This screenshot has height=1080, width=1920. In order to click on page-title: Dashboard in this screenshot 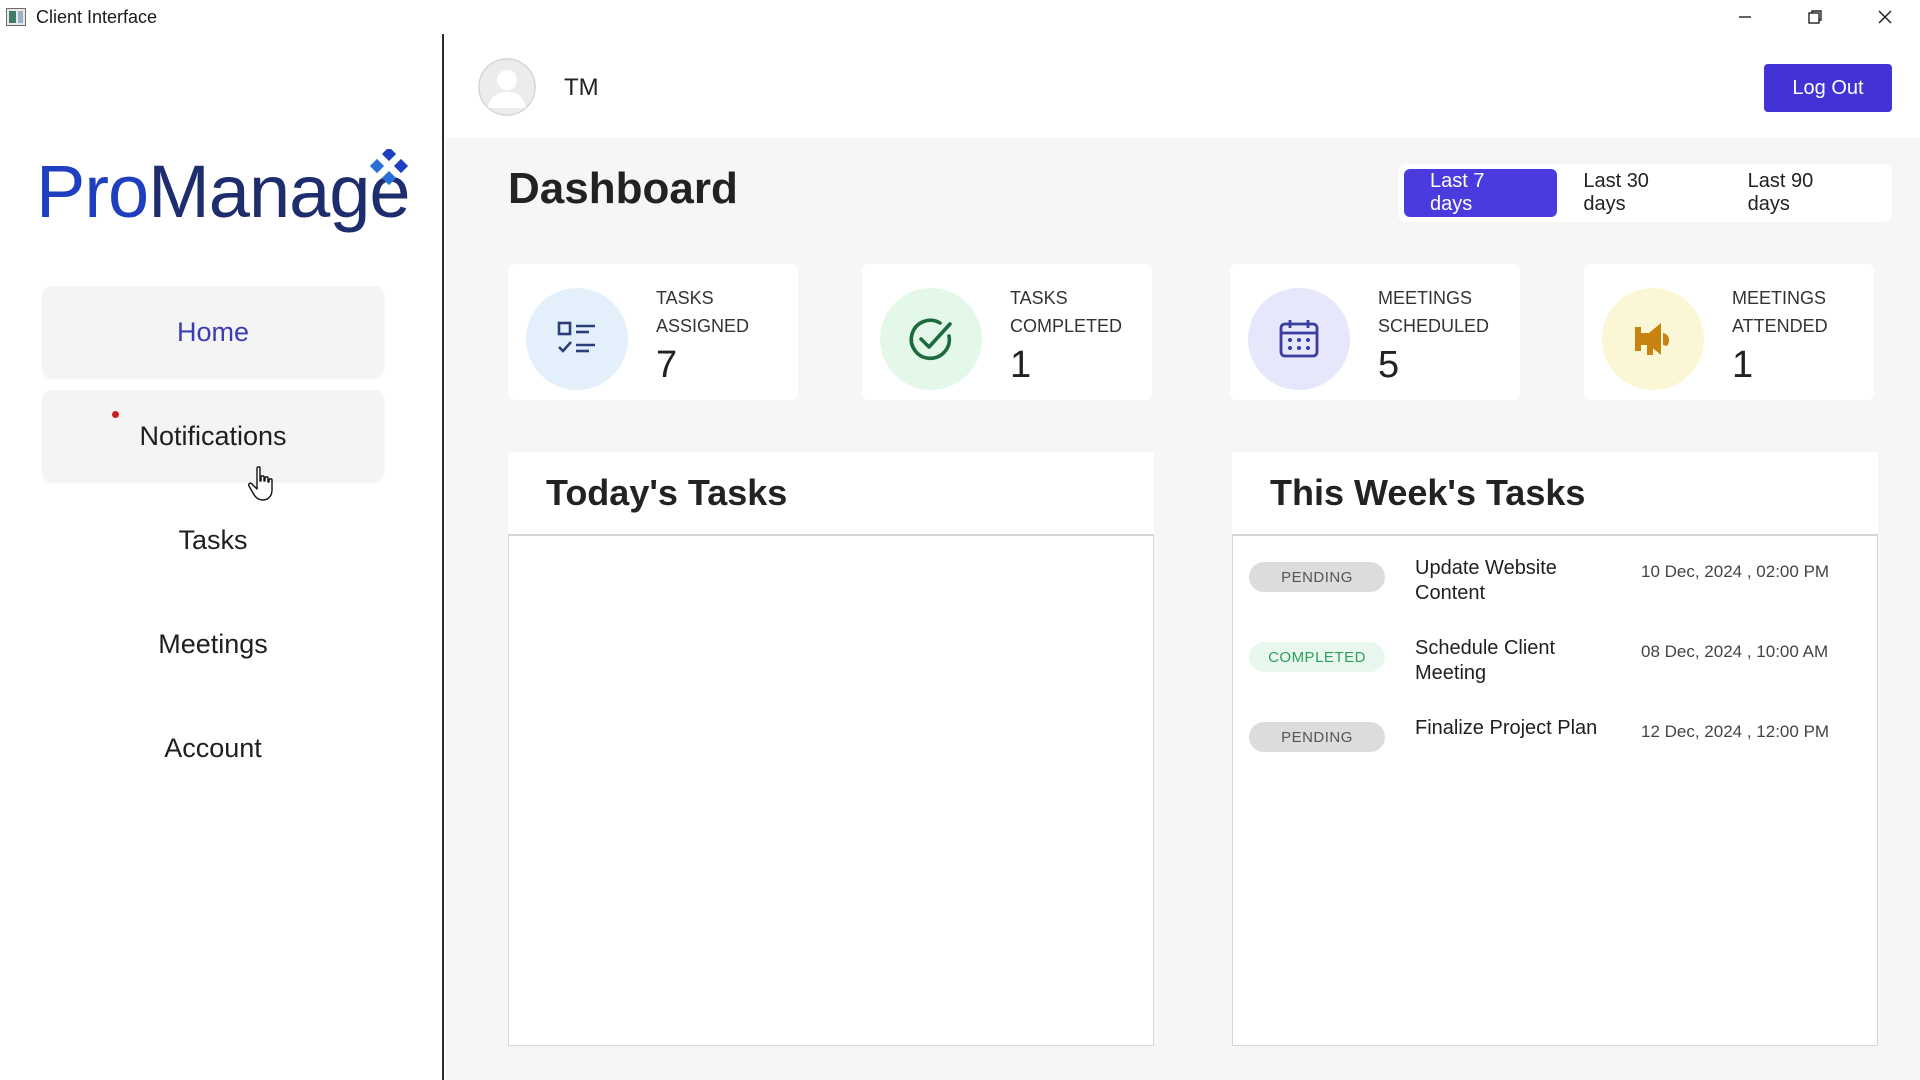, I will do `click(623, 188)`.